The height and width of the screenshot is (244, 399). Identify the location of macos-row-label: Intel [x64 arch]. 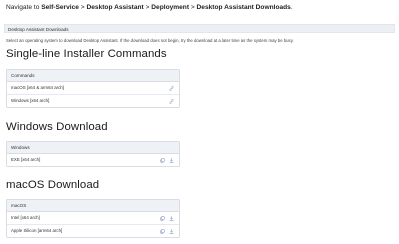
(25, 217).